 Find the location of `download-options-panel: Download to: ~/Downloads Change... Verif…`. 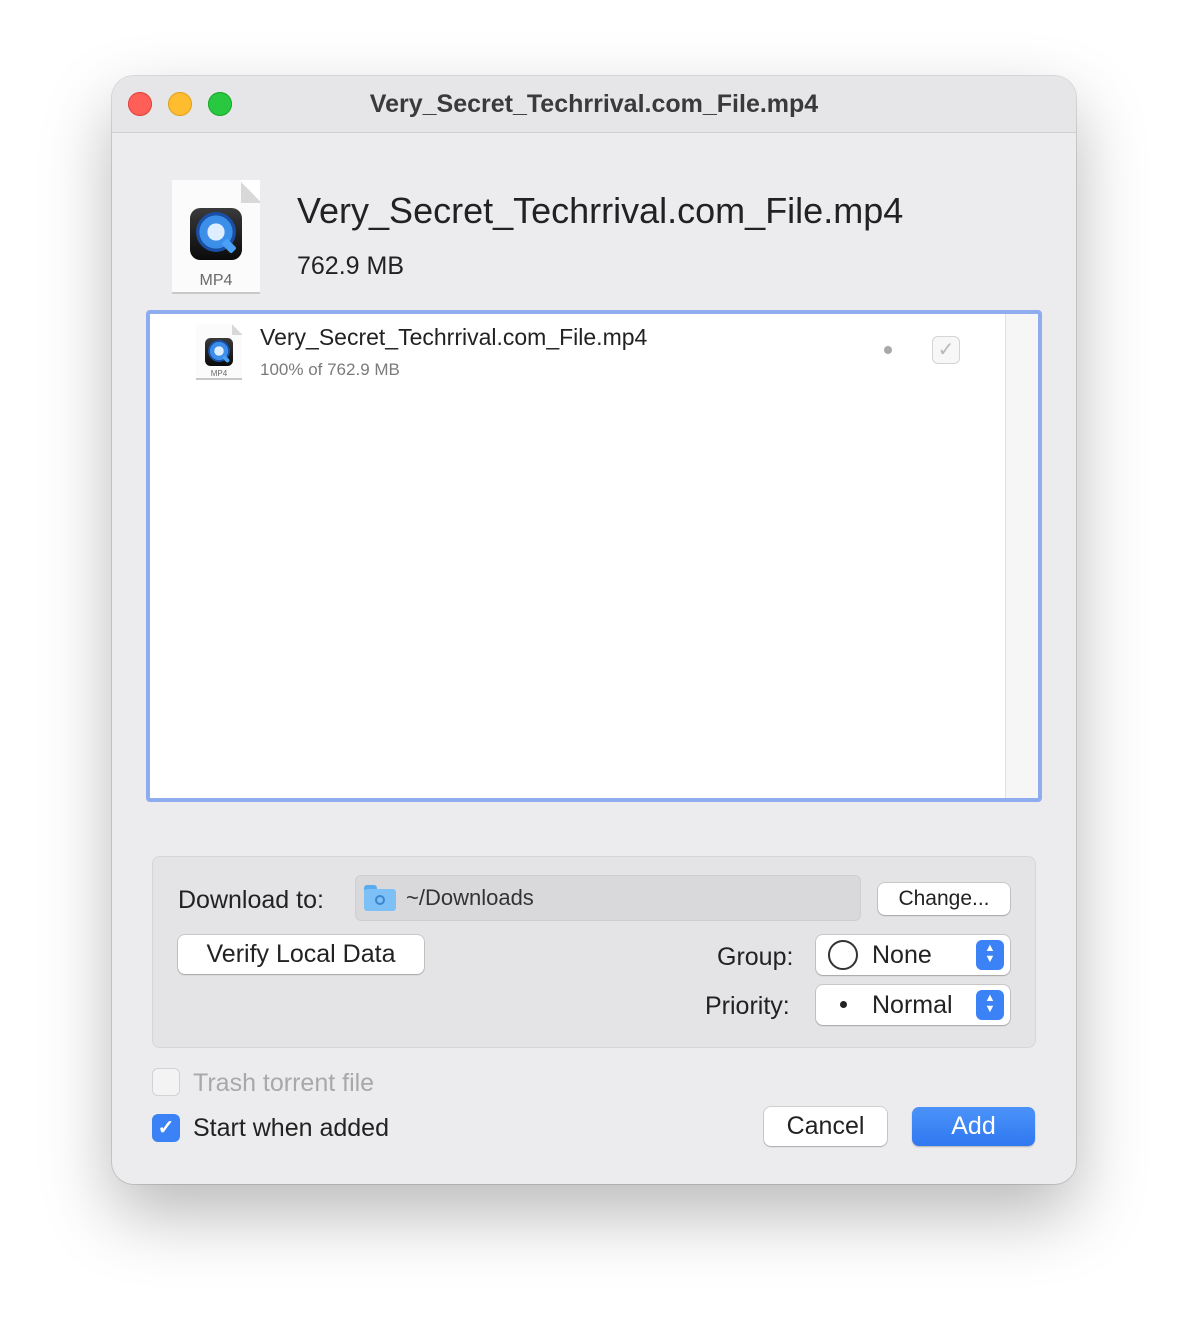

download-options-panel: Download to: ~/Downloads Change... Verif… is located at coordinates (594, 952).